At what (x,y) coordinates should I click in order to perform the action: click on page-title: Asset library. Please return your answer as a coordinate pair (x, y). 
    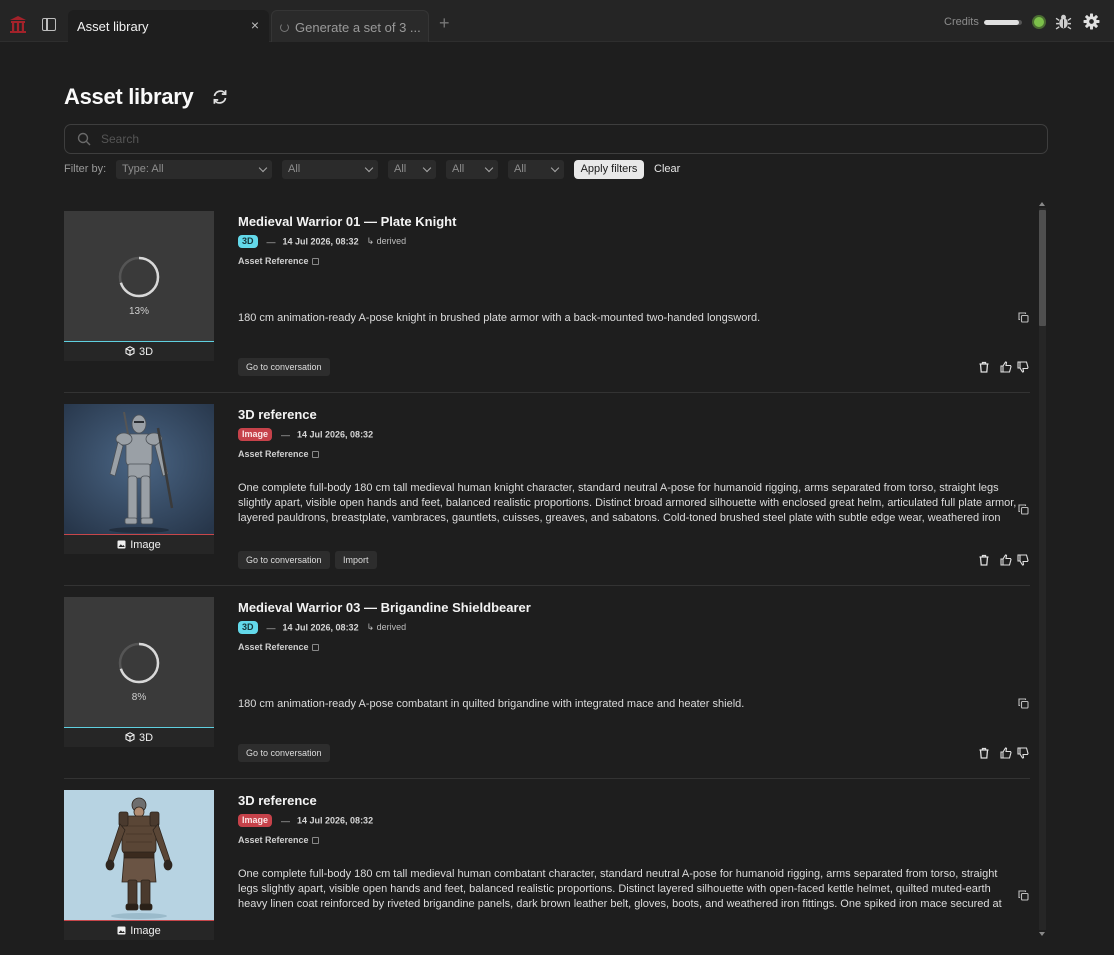
    Looking at the image, I should click on (129, 96).